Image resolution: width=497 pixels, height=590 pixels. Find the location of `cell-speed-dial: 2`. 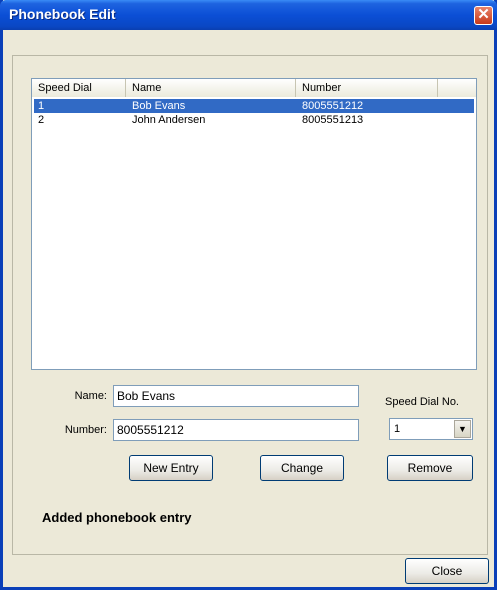

cell-speed-dial: 2 is located at coordinates (41, 120).